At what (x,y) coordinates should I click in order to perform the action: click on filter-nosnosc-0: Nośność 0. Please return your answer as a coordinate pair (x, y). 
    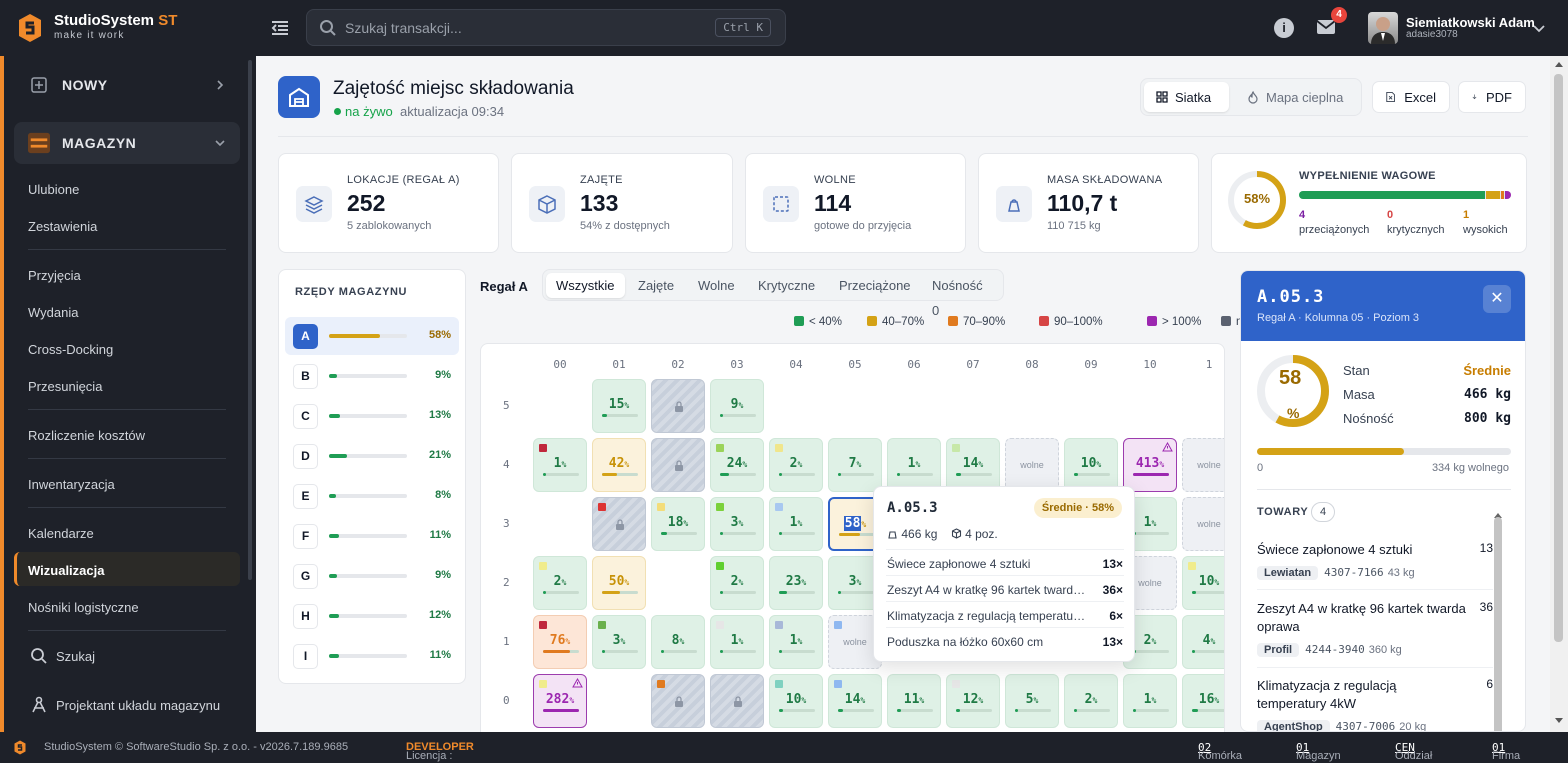
    Looking at the image, I should click on (962, 295).